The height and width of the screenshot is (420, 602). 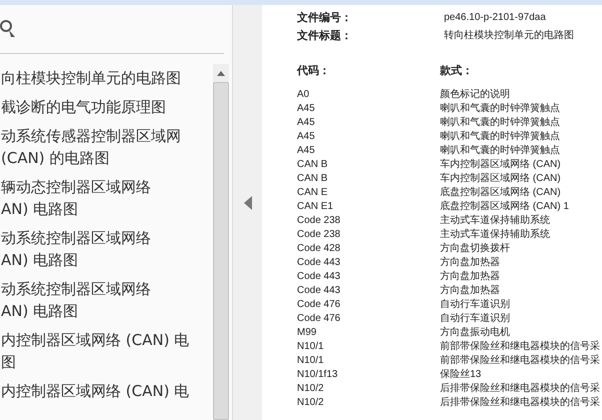 What do you see at coordinates (509, 35) in the screenshot?
I see `field-value: 转向柱模块控制单元的电路图` at bounding box center [509, 35].